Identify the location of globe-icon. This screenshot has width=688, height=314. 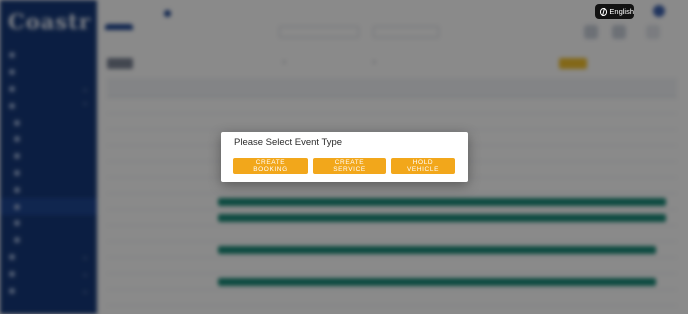
(604, 11).